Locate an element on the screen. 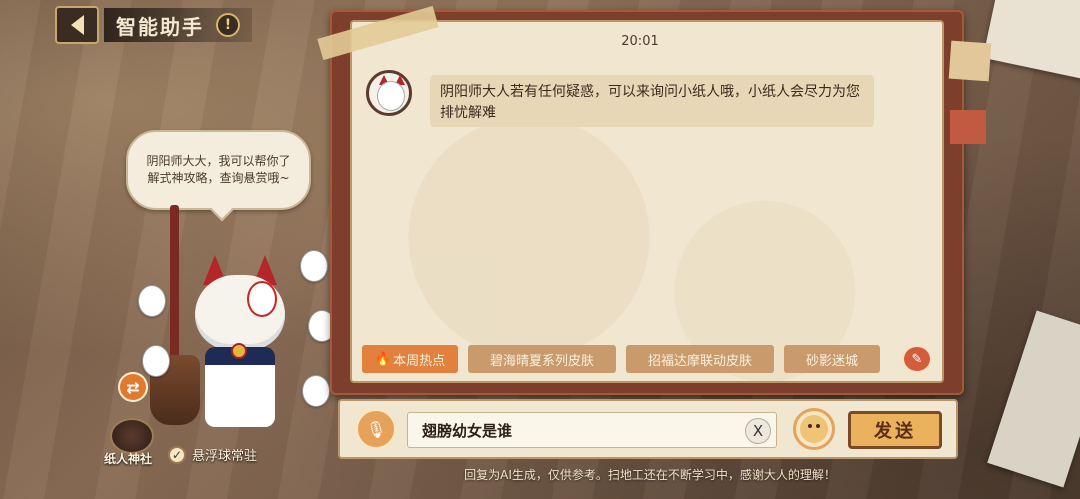  topic-label: 招福达摩联动皮肤 is located at coordinates (699, 361).